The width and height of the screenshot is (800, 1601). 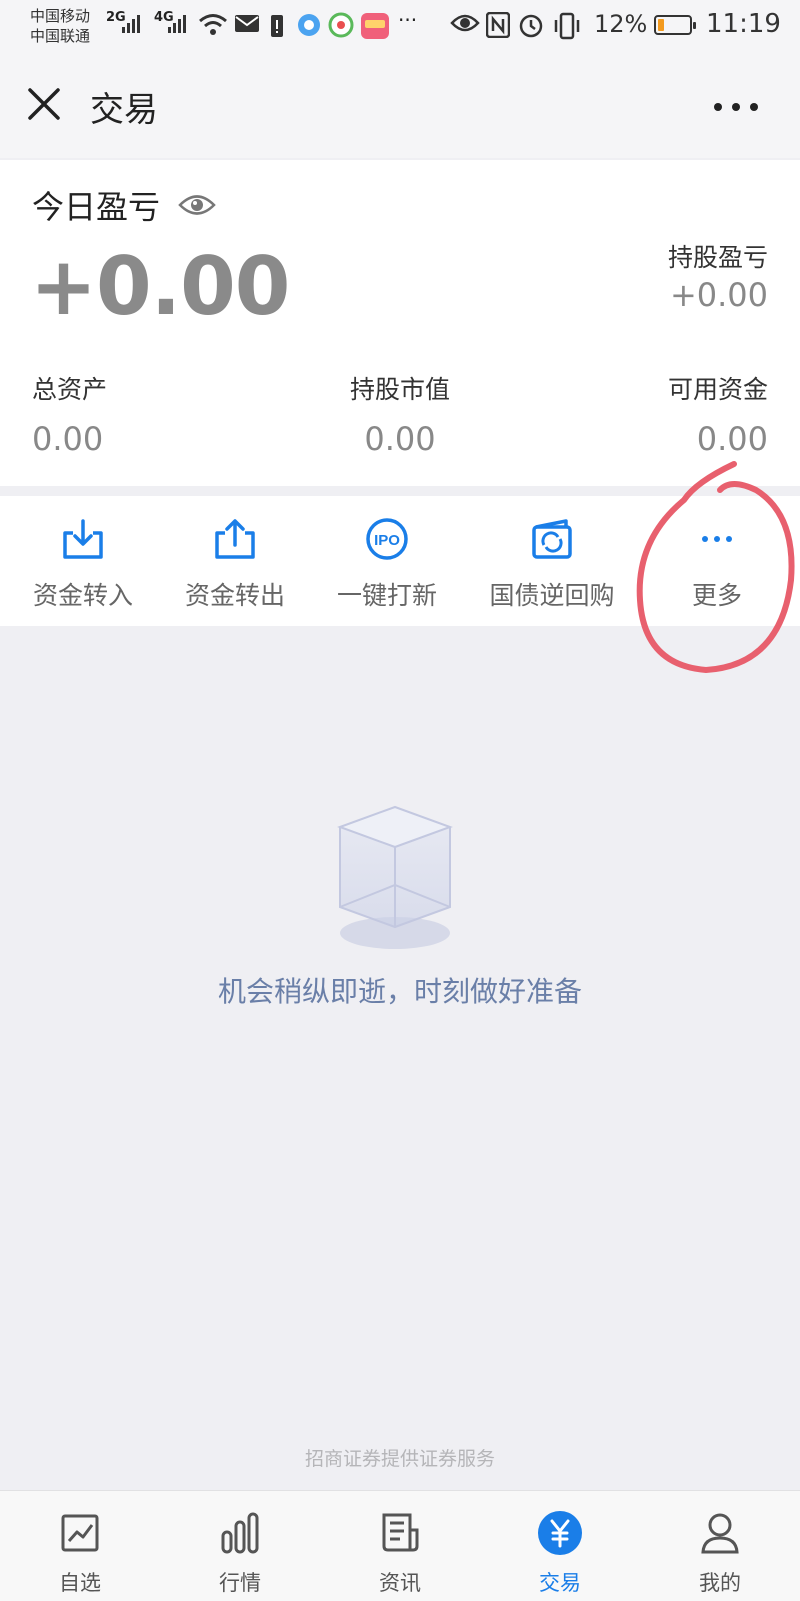 I want to click on action-label: 更多, so click(x=716, y=595).